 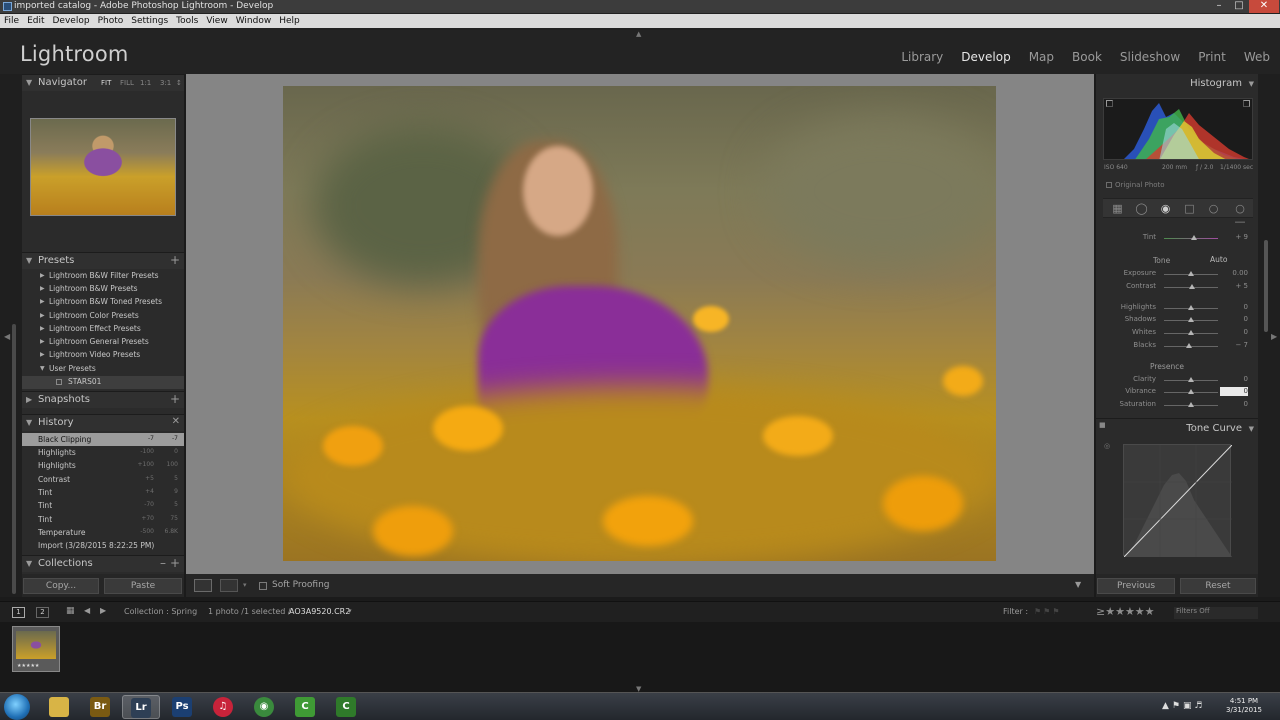 I want to click on panel-switch-icon: ■, so click(x=1102, y=425).